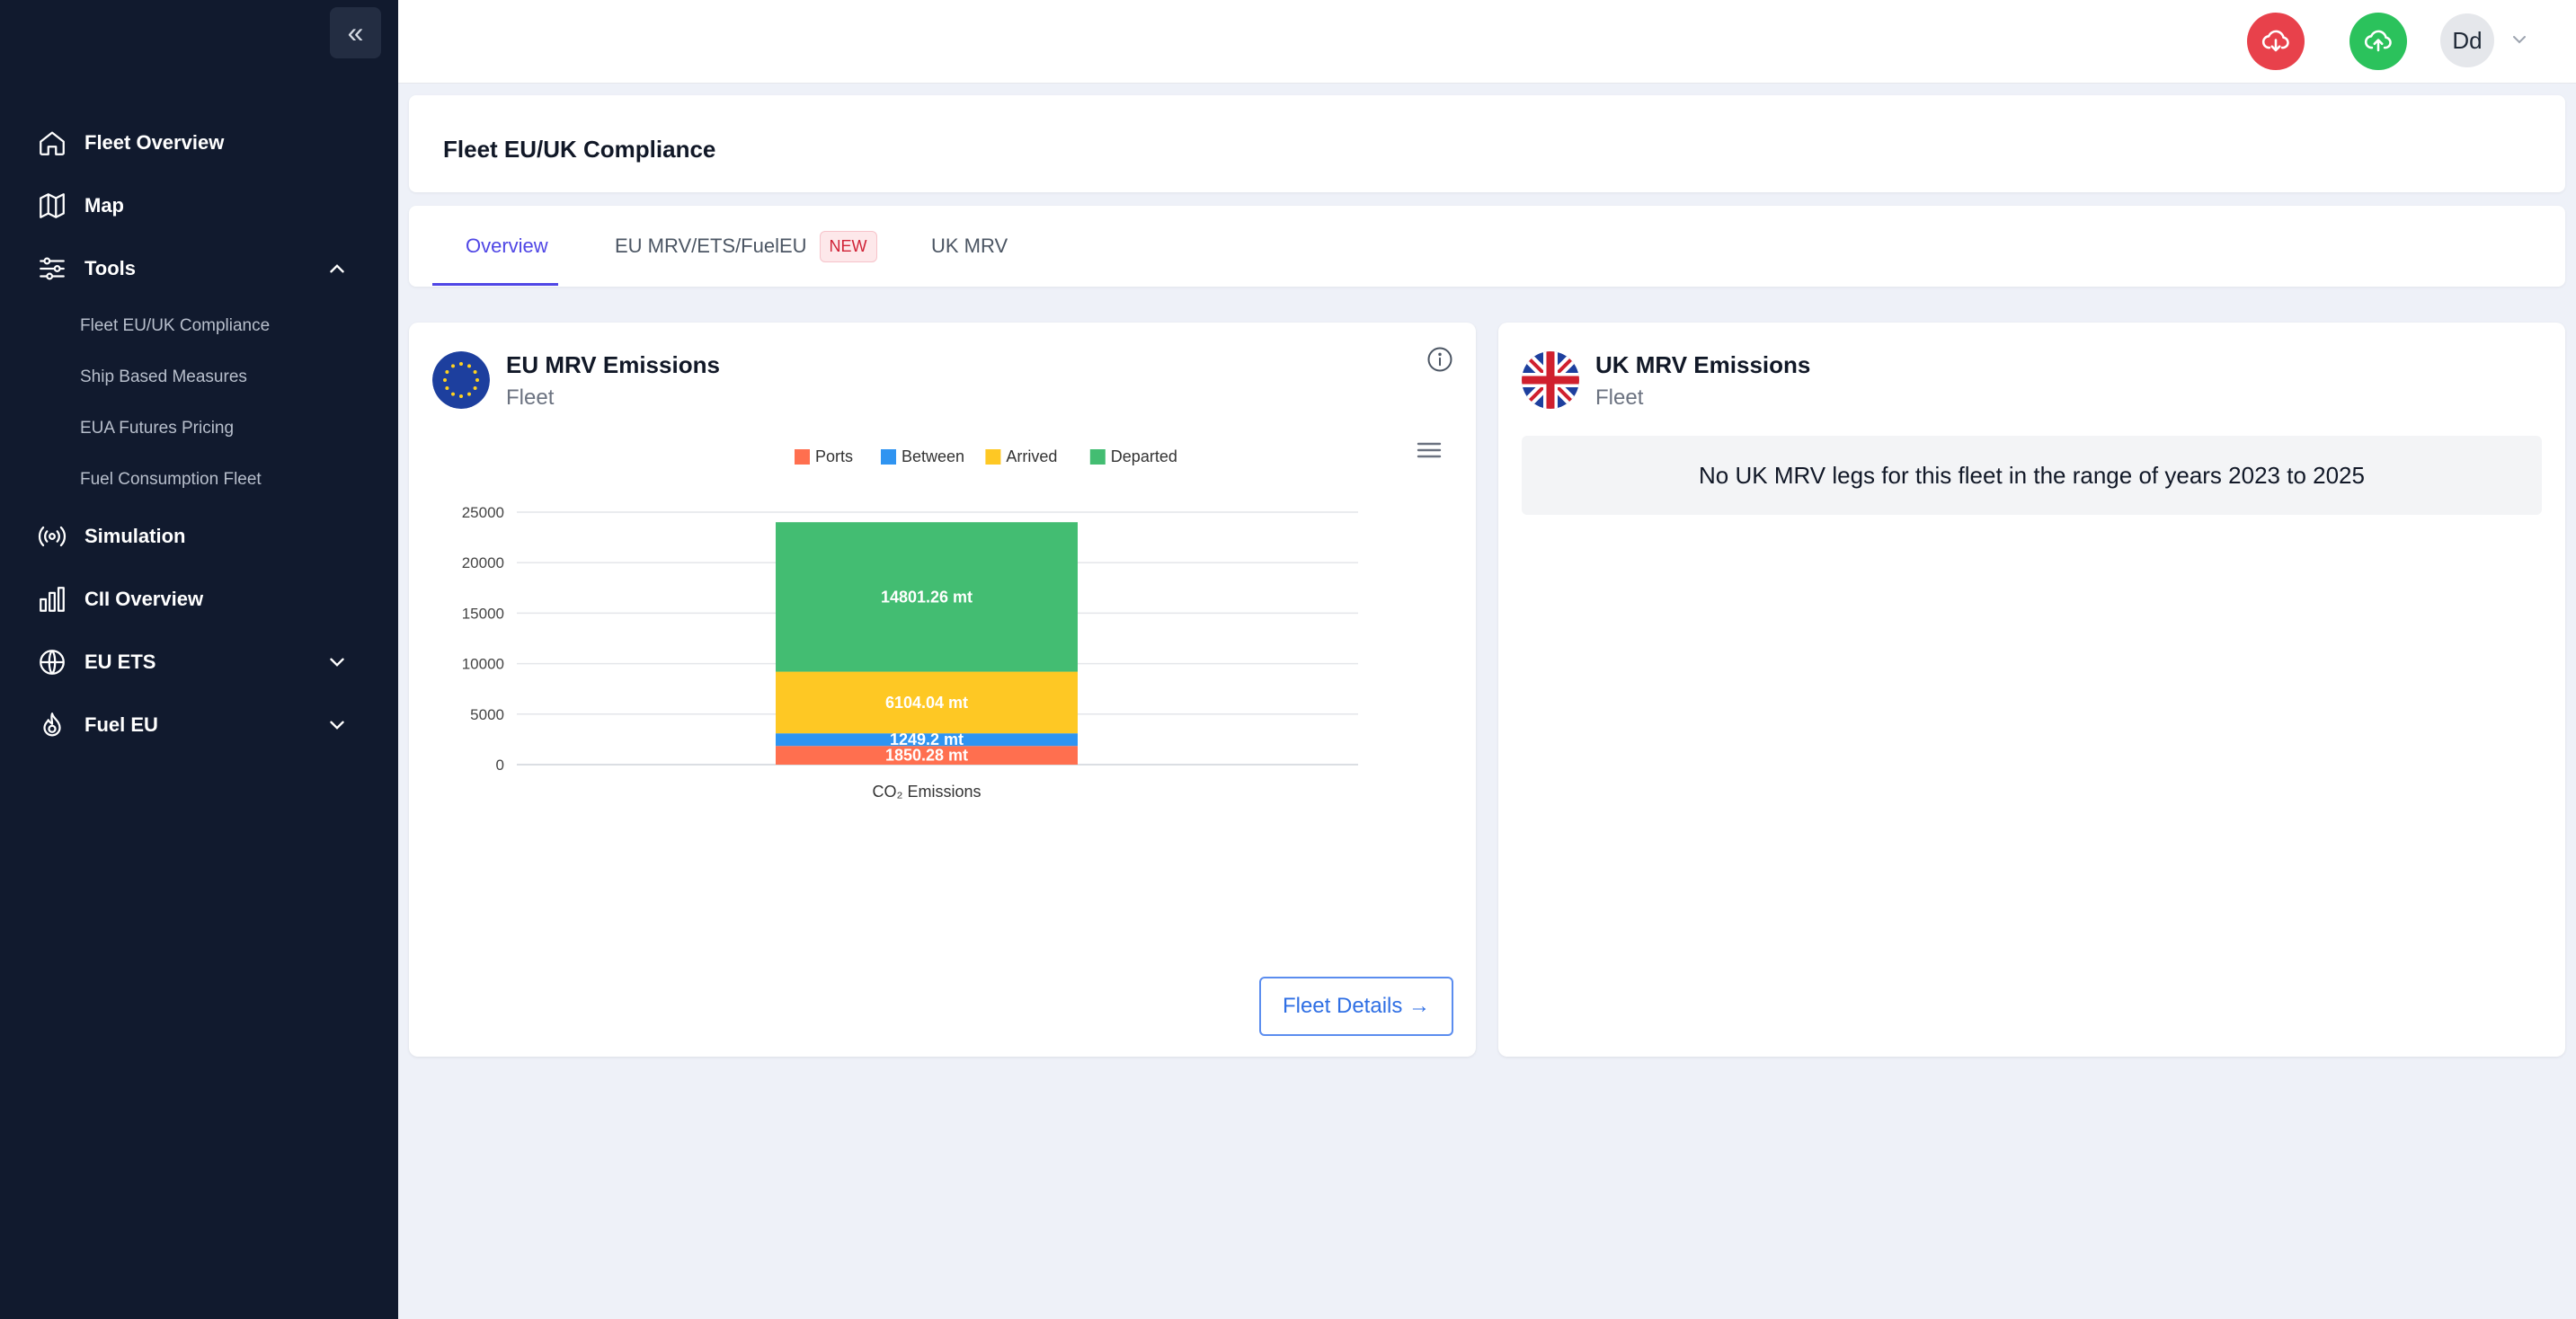  Describe the element at coordinates (926, 703) in the screenshot. I see `data-label: 6104.04 mt` at that location.